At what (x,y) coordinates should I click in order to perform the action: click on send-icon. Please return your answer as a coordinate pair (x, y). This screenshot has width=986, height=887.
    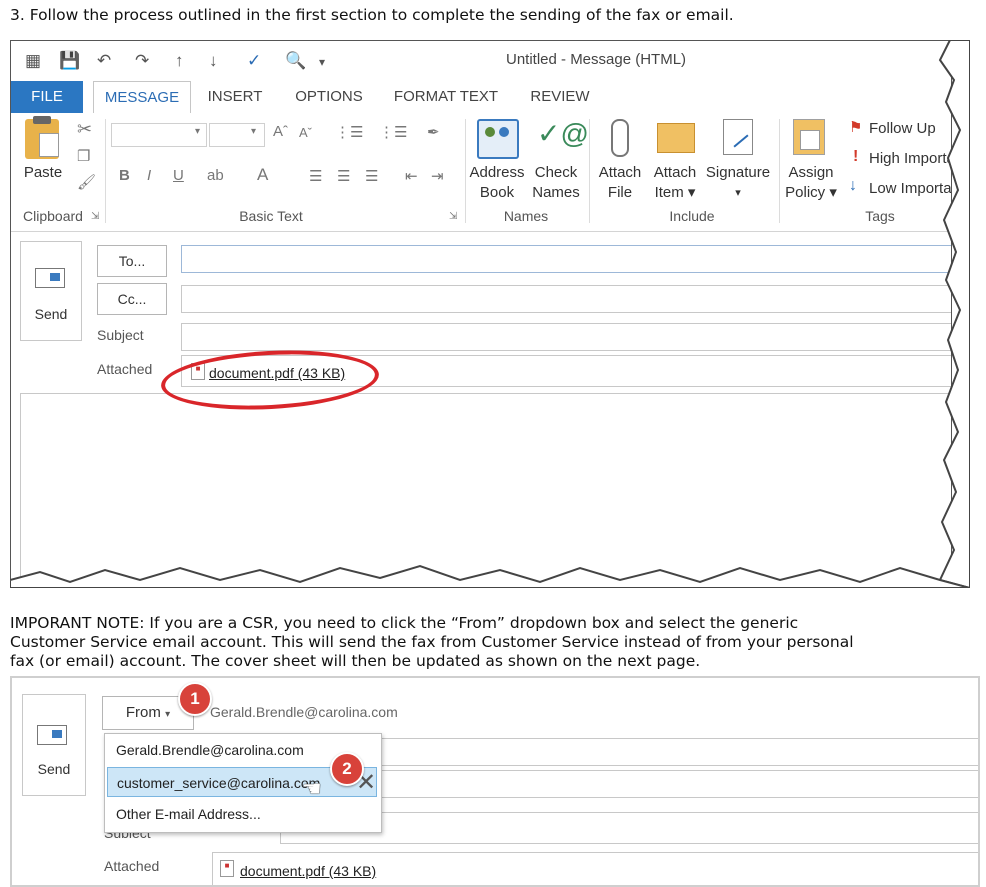
    Looking at the image, I should click on (52, 735).